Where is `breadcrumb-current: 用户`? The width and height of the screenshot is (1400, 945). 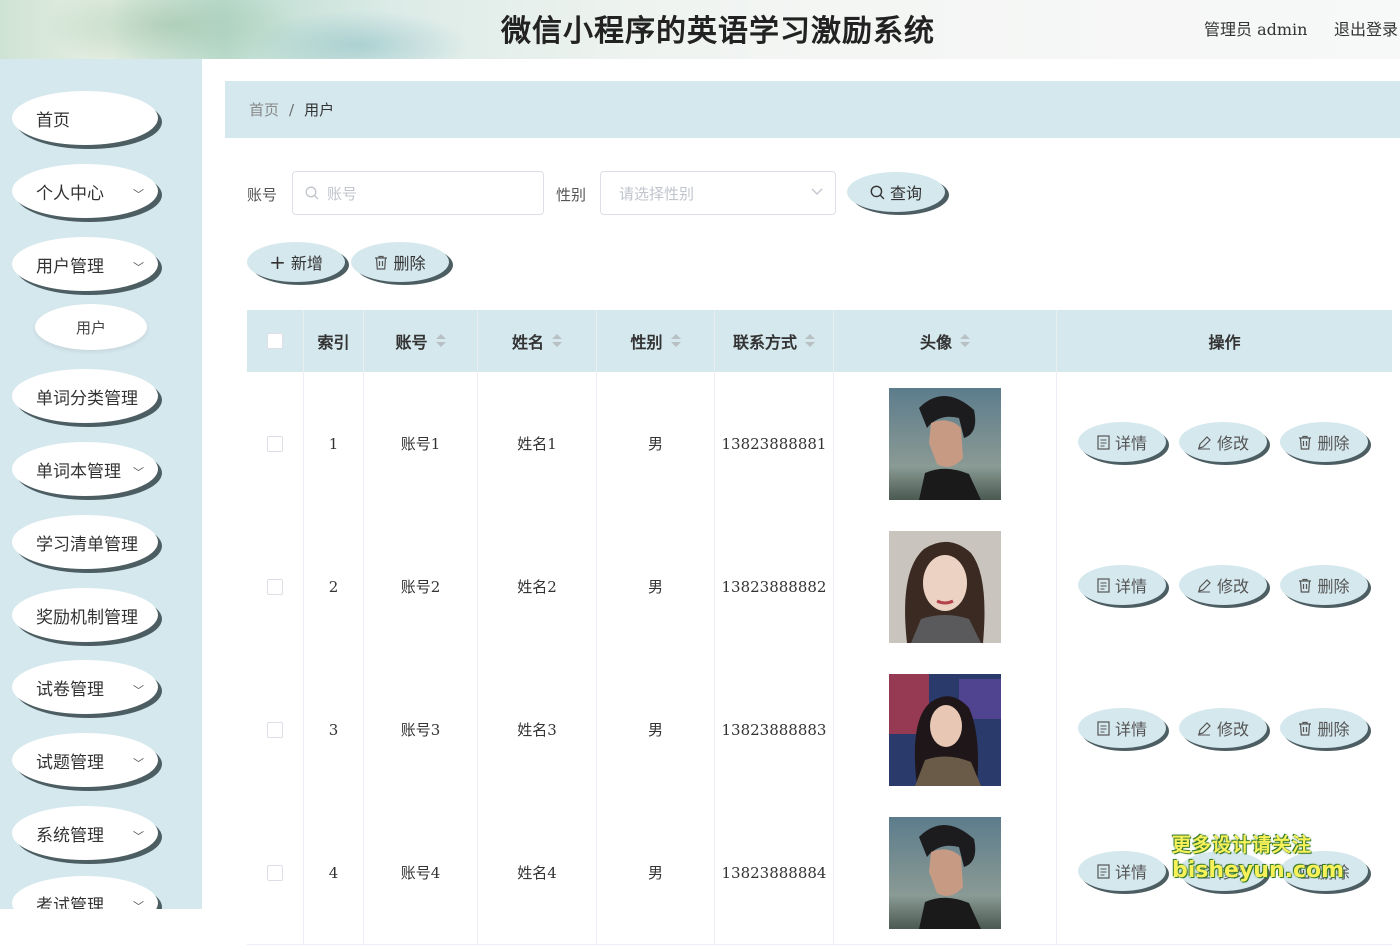
breadcrumb-current: 用户 is located at coordinates (319, 110).